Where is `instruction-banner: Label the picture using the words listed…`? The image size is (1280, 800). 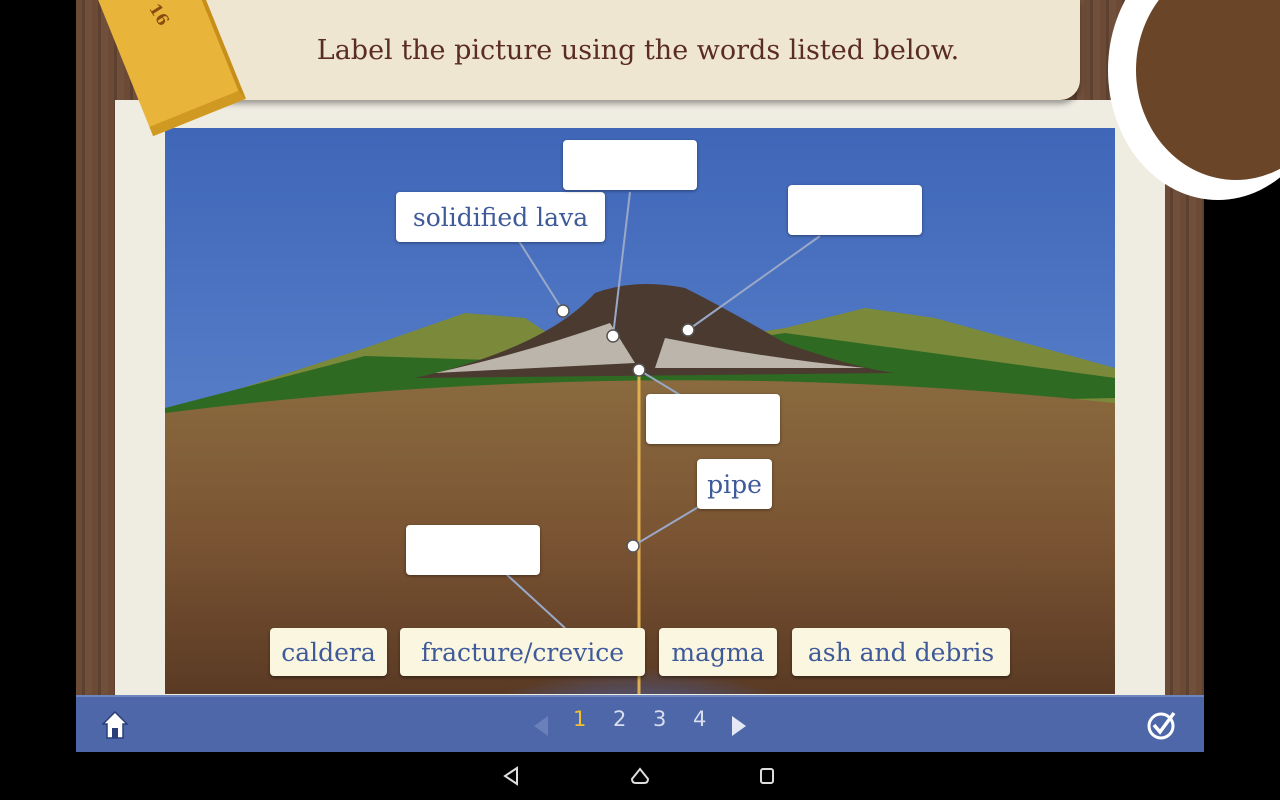 instruction-banner: Label the picture using the words listed… is located at coordinates (638, 50).